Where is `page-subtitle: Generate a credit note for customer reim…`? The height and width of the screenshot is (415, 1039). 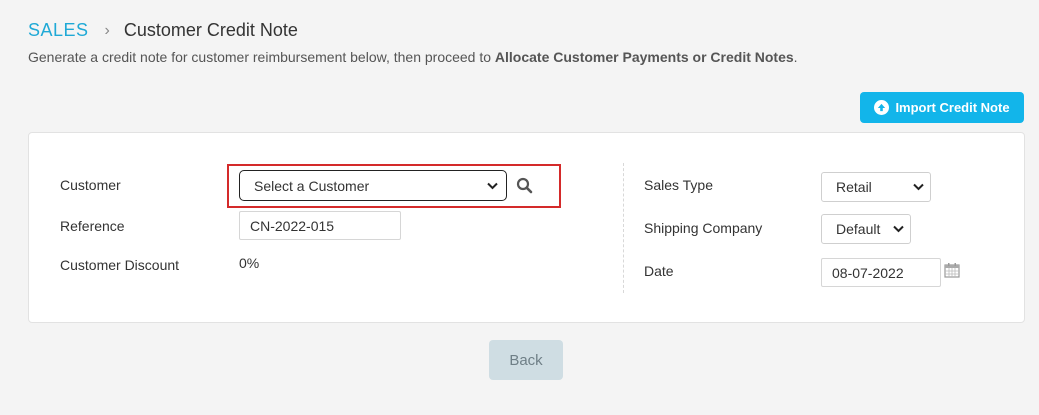
page-subtitle: Generate a credit note for customer reim… is located at coordinates (413, 57).